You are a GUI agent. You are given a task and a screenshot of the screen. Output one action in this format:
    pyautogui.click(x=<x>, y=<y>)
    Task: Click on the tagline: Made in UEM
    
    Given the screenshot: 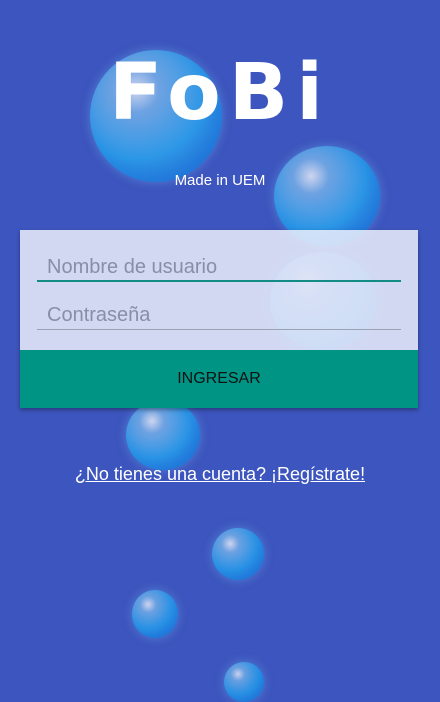 What is the action you would take?
    pyautogui.click(x=220, y=180)
    